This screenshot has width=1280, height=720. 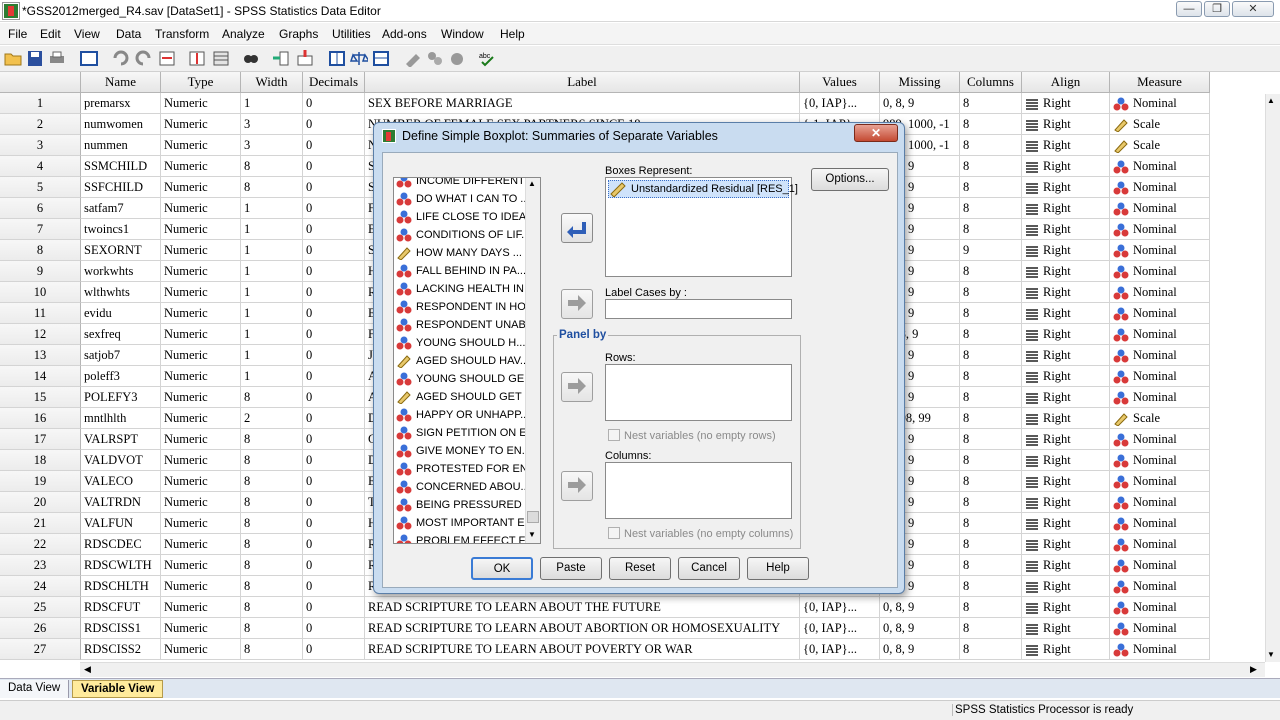 What do you see at coordinates (128, 34) in the screenshot?
I see `menu-data: Data` at bounding box center [128, 34].